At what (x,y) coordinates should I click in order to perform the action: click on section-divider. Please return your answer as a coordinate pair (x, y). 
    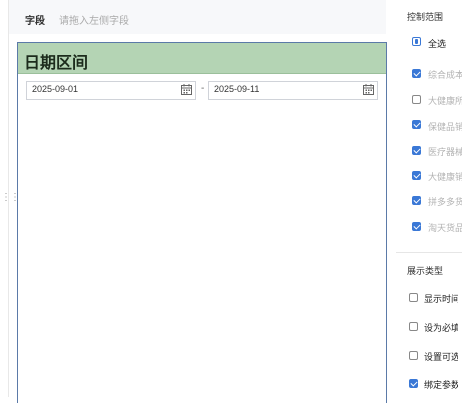
    Looking at the image, I should click on (429, 252).